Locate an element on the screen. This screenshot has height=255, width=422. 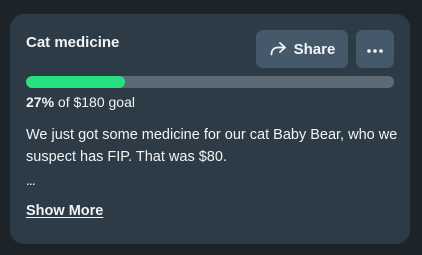
more-horizontal-icon is located at coordinates (375, 49).